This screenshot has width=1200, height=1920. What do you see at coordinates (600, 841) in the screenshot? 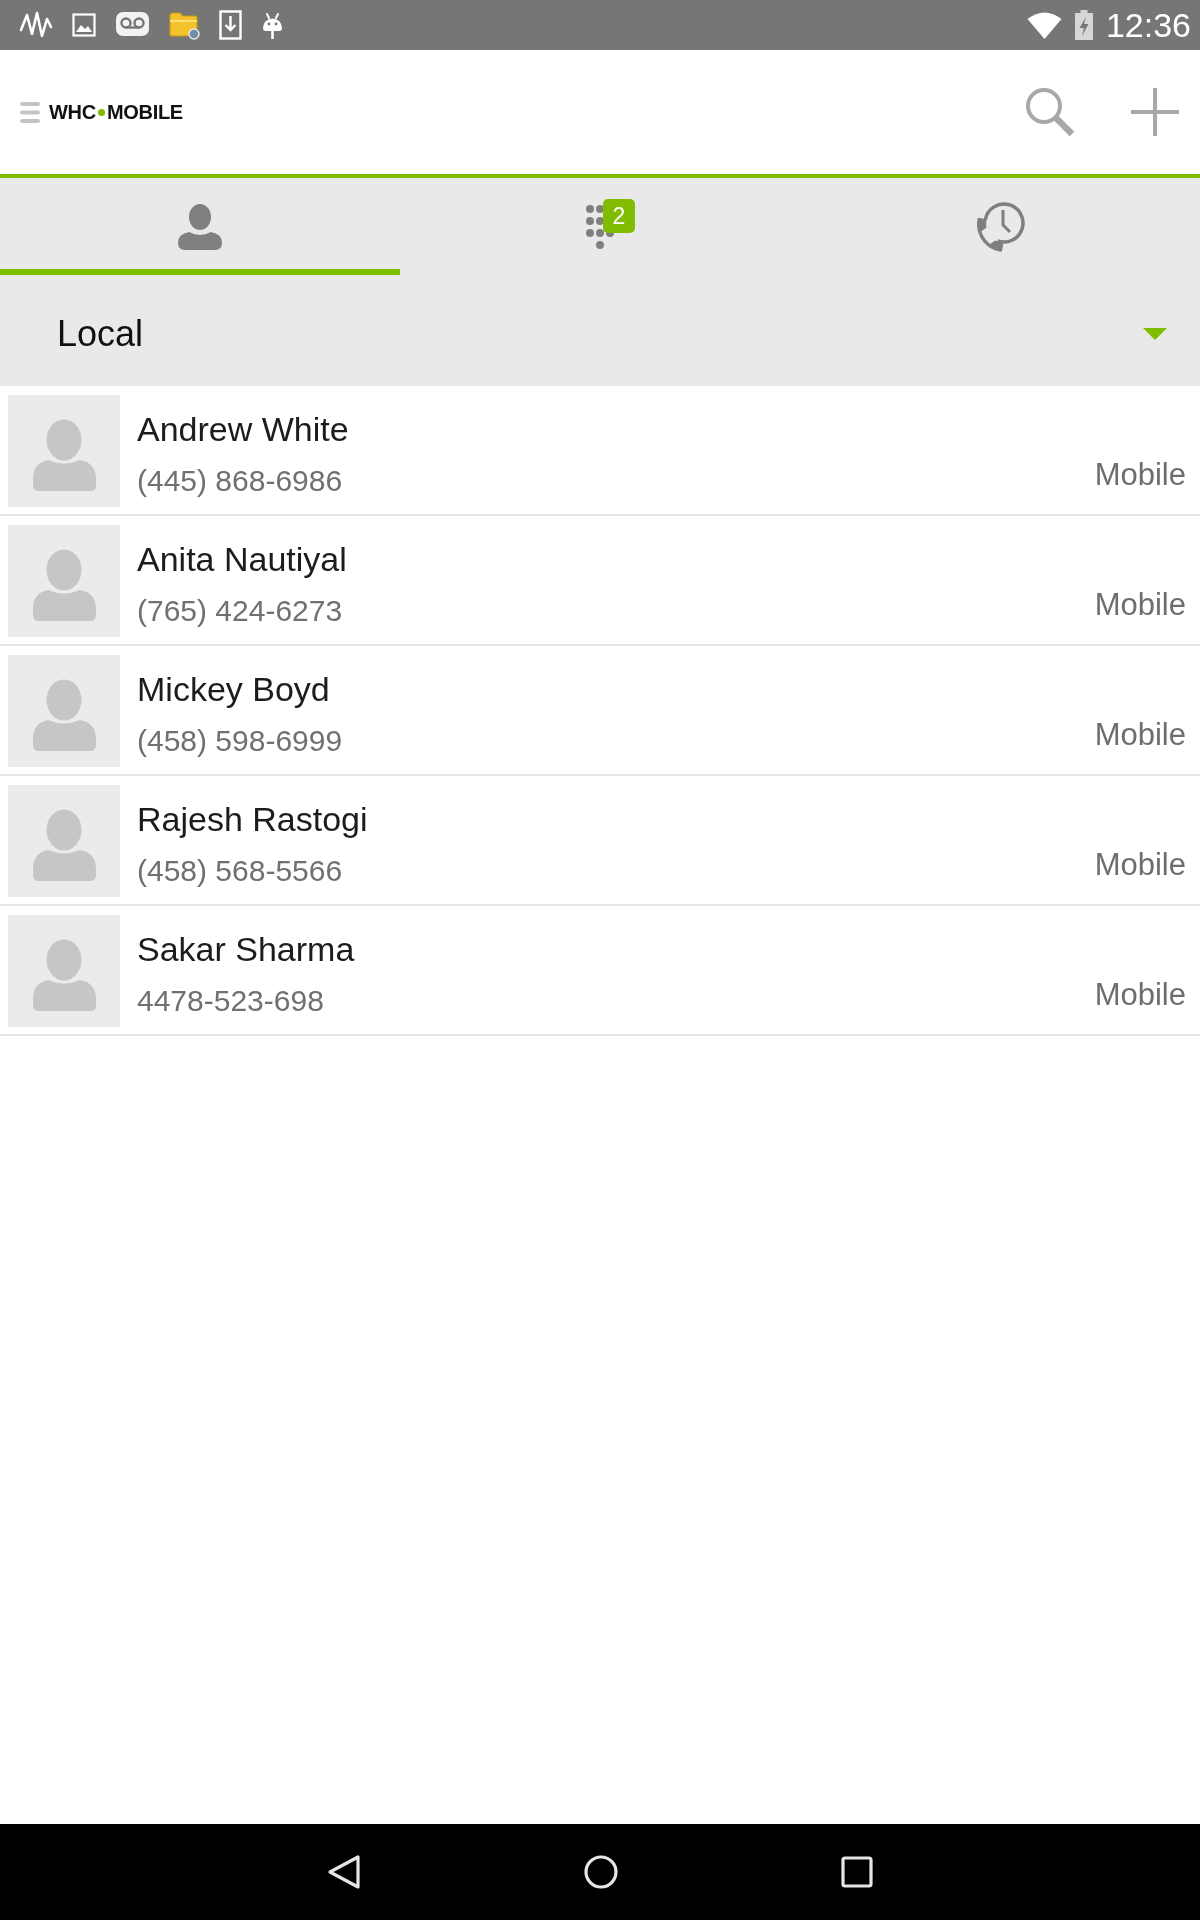
I see `contact-list-item: Rajesh Rastogi (458) 568-5566 Mobile` at bounding box center [600, 841].